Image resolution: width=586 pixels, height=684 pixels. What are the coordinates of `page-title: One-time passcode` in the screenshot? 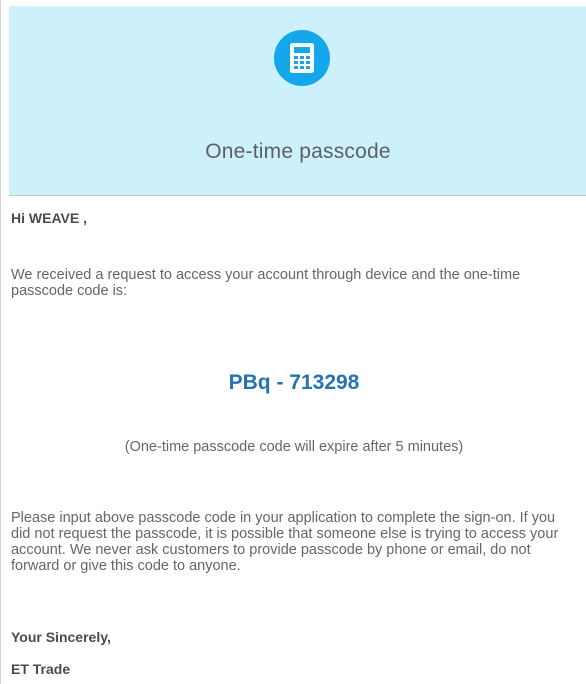 It's located at (298, 151).